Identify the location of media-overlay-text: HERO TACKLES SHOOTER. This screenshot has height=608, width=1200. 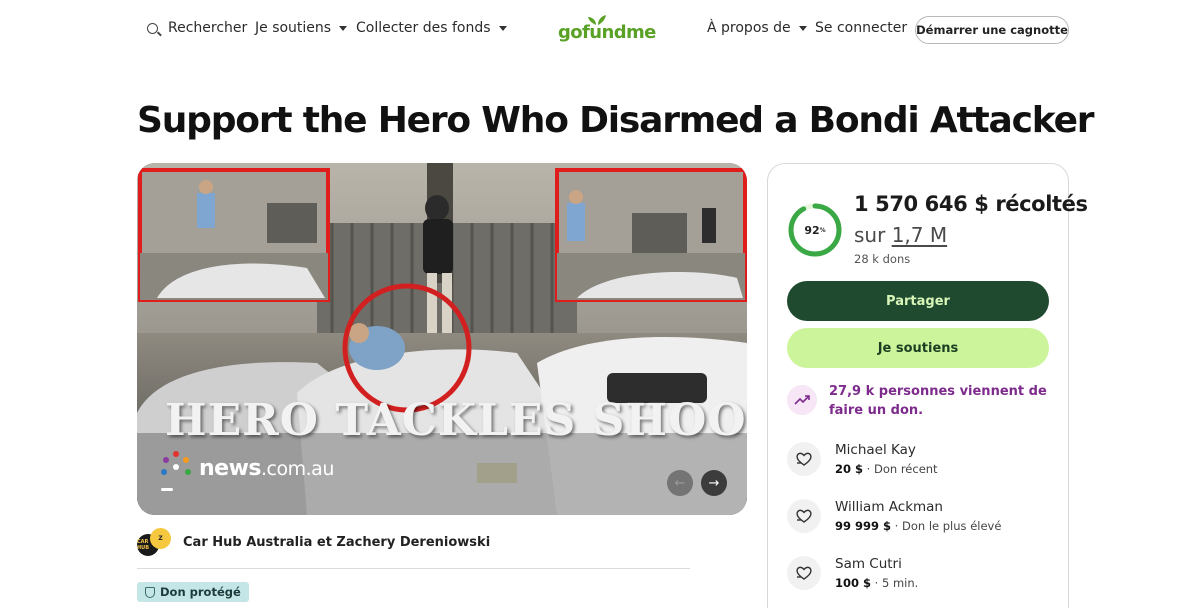
(456, 420).